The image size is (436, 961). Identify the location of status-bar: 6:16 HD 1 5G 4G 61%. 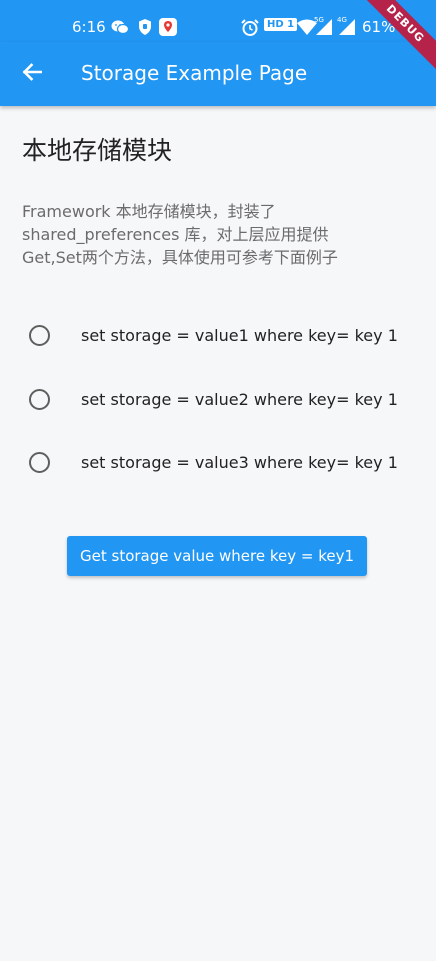
(218, 21).